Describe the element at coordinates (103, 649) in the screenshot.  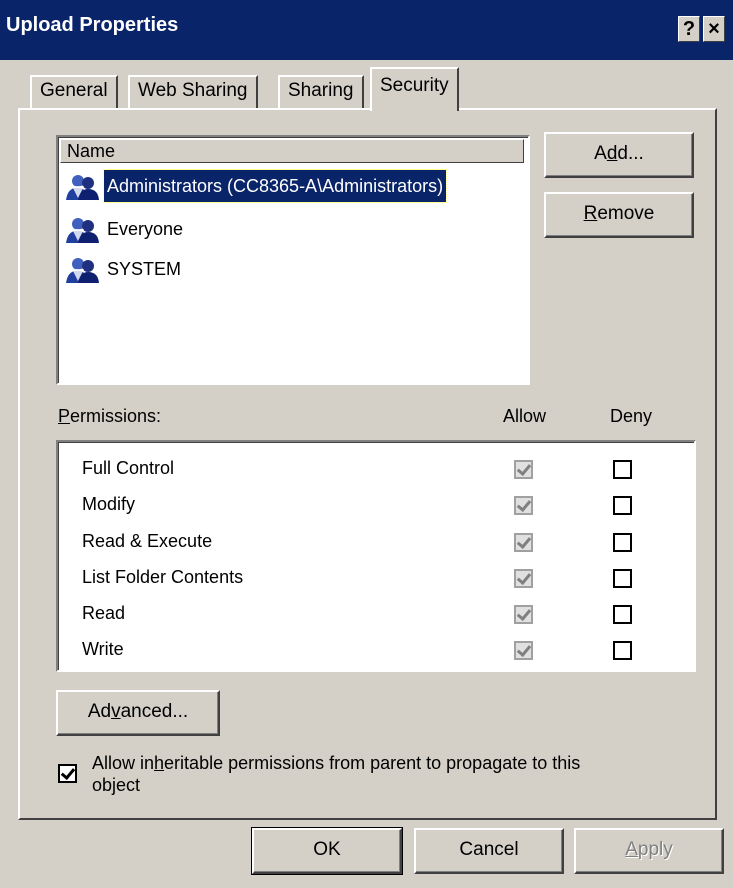
I see `permission-row-write: Write` at that location.